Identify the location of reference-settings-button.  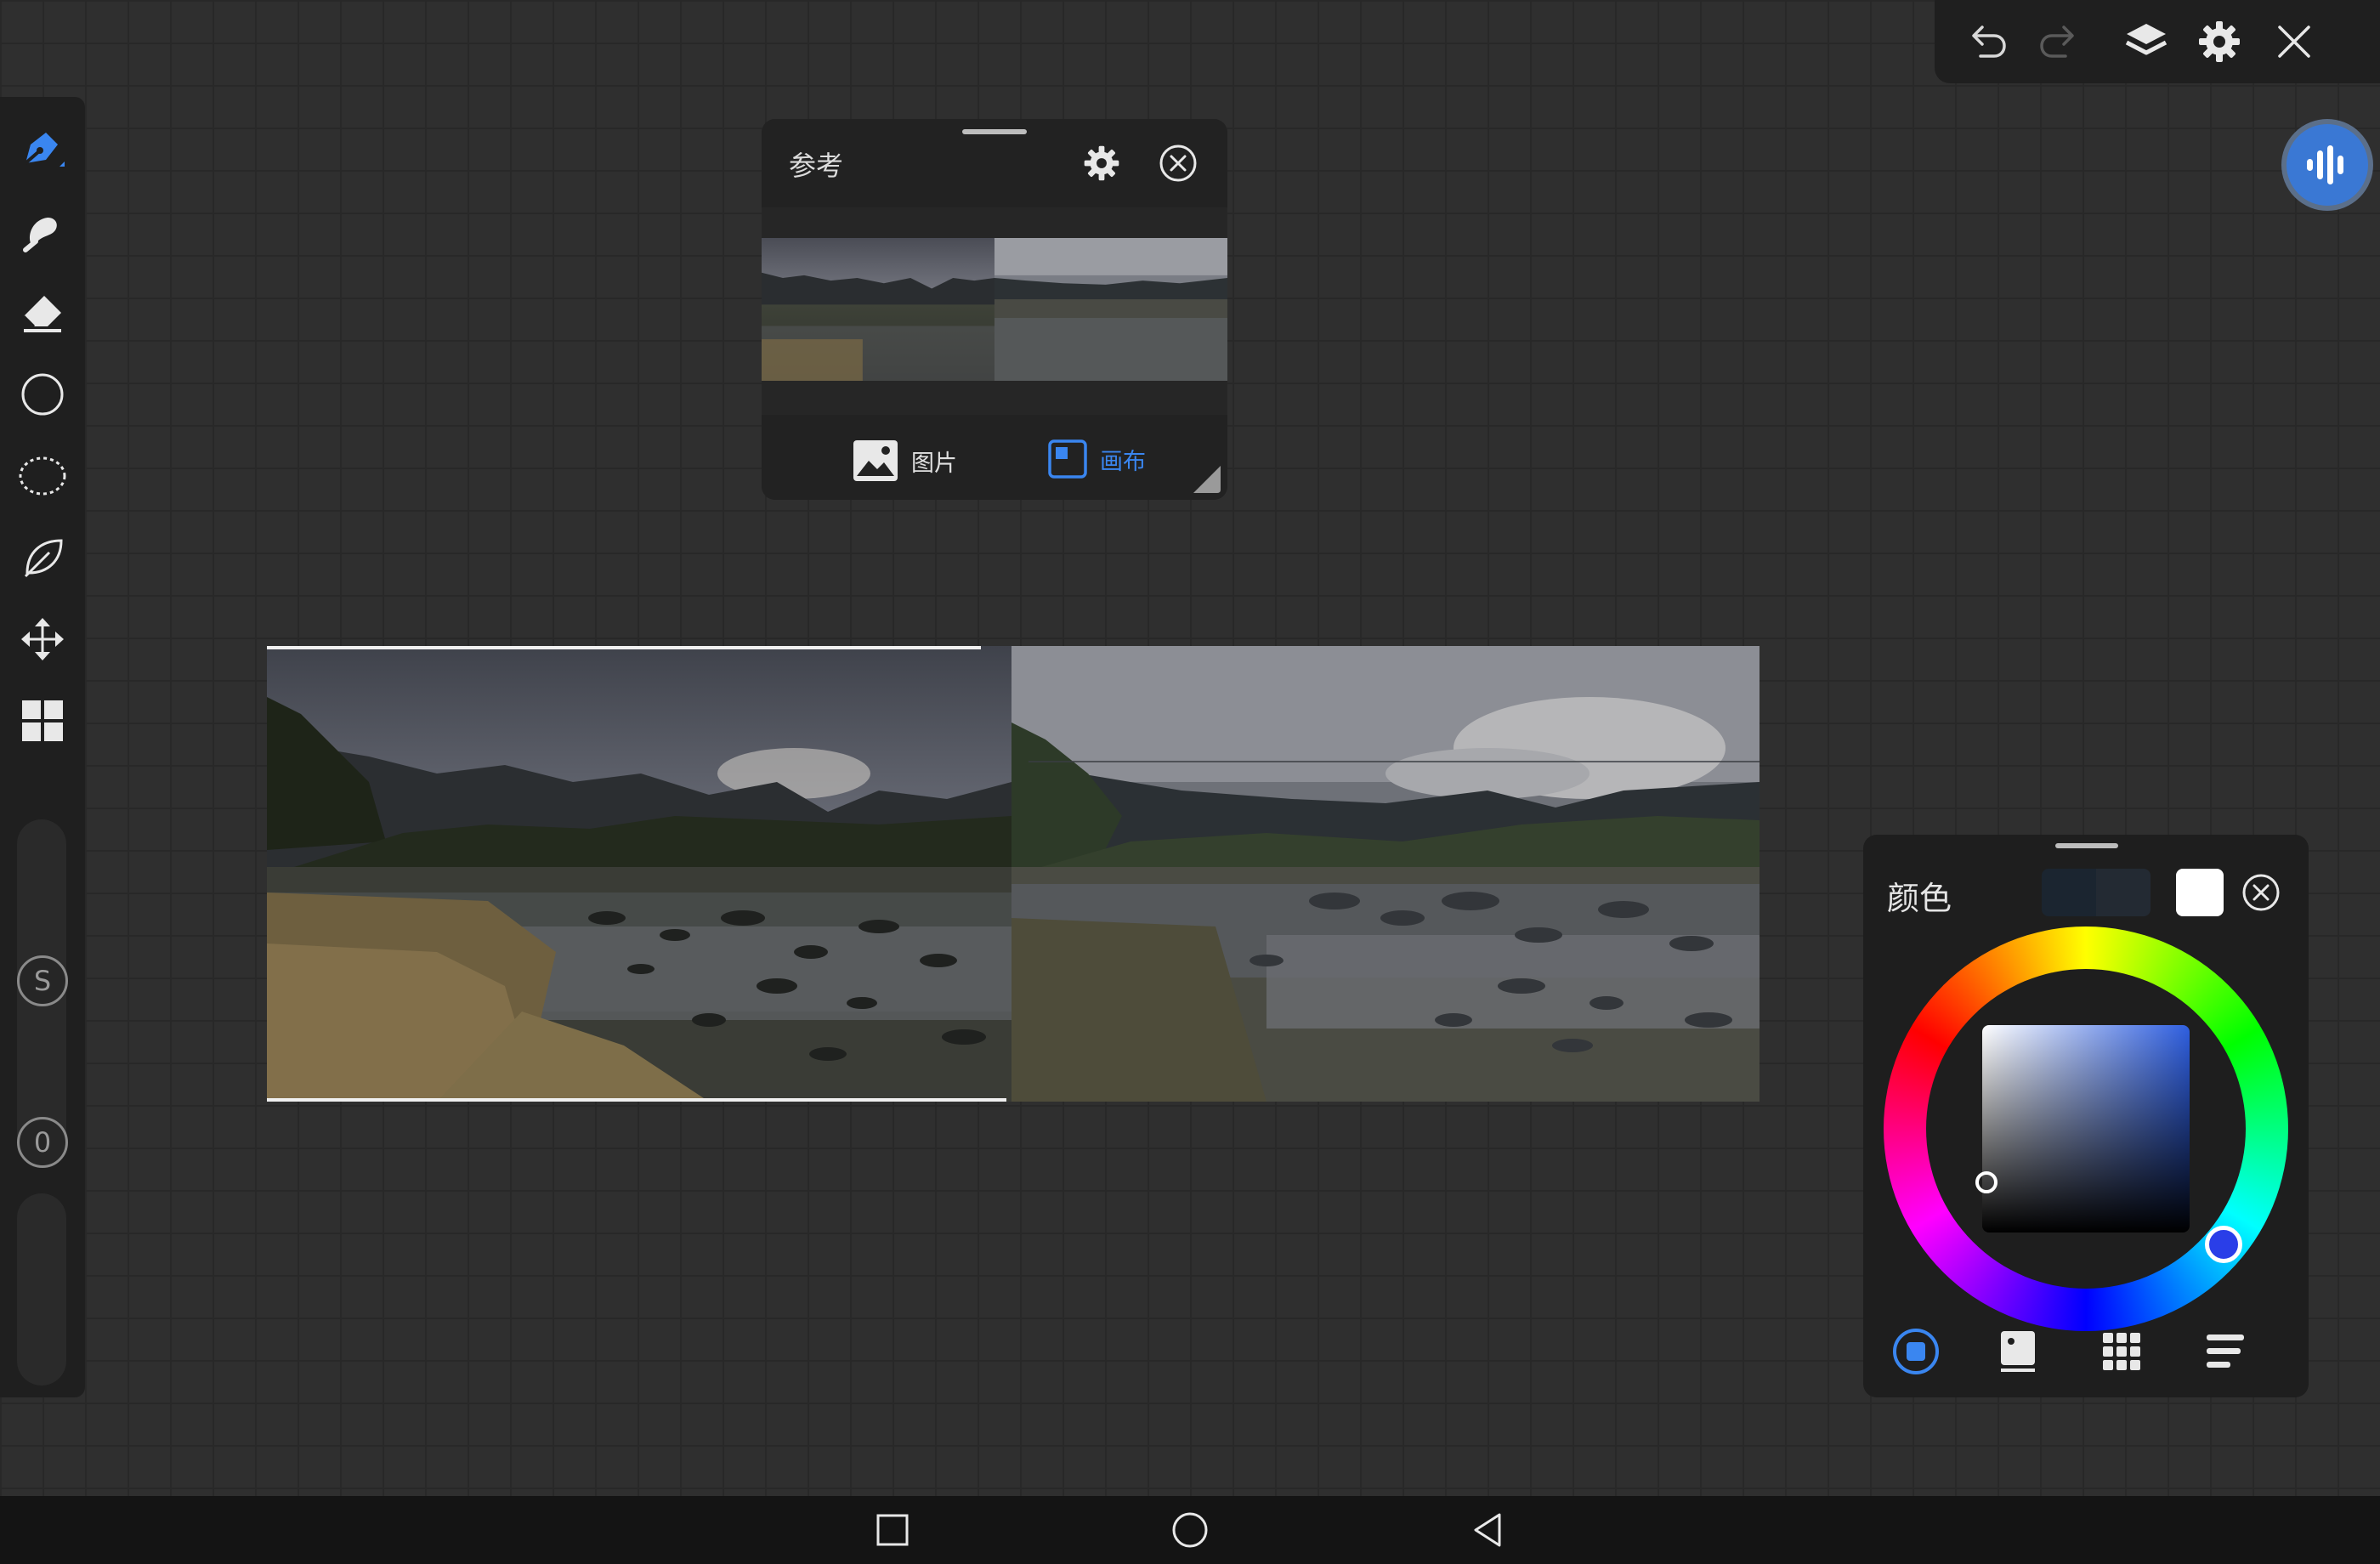
(1101, 163).